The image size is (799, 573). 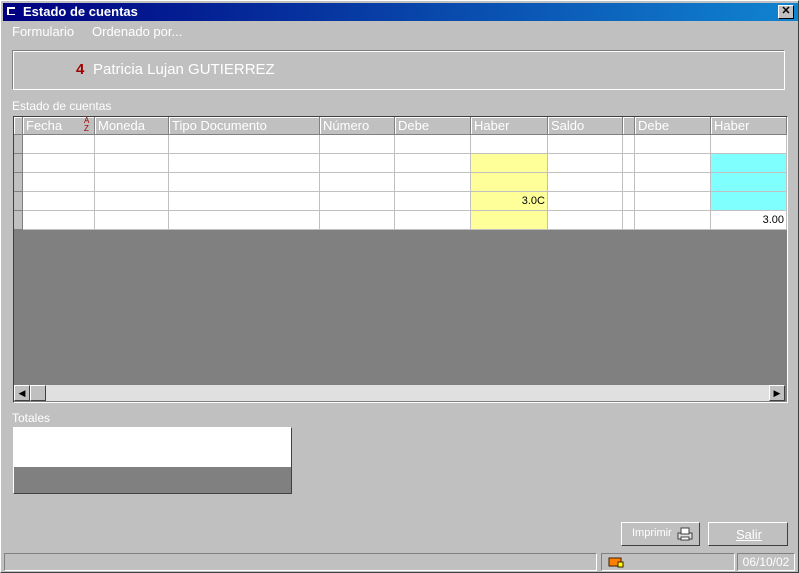 What do you see at coordinates (509, 201) in the screenshot?
I see `cell-haber: 3.0C` at bounding box center [509, 201].